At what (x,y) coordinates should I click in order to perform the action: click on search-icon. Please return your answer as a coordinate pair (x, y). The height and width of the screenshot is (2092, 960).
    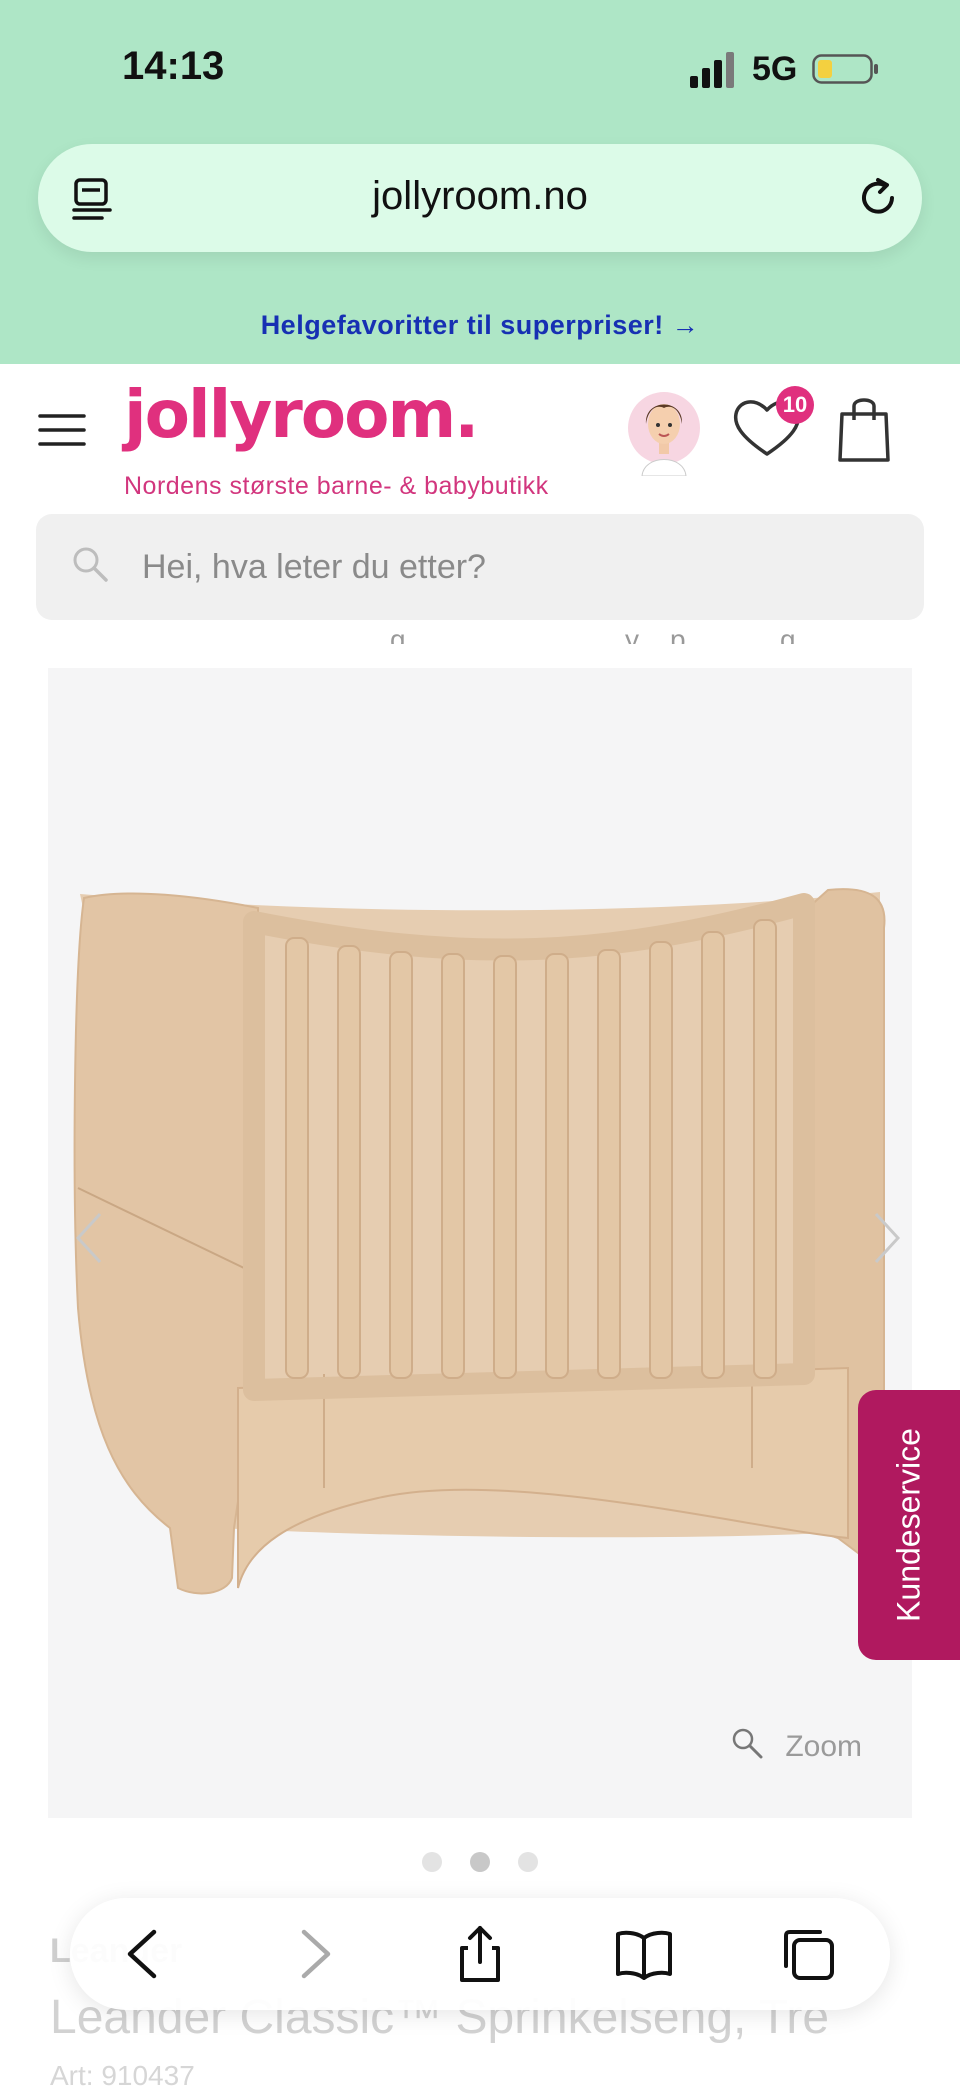
    Looking at the image, I should click on (90, 564).